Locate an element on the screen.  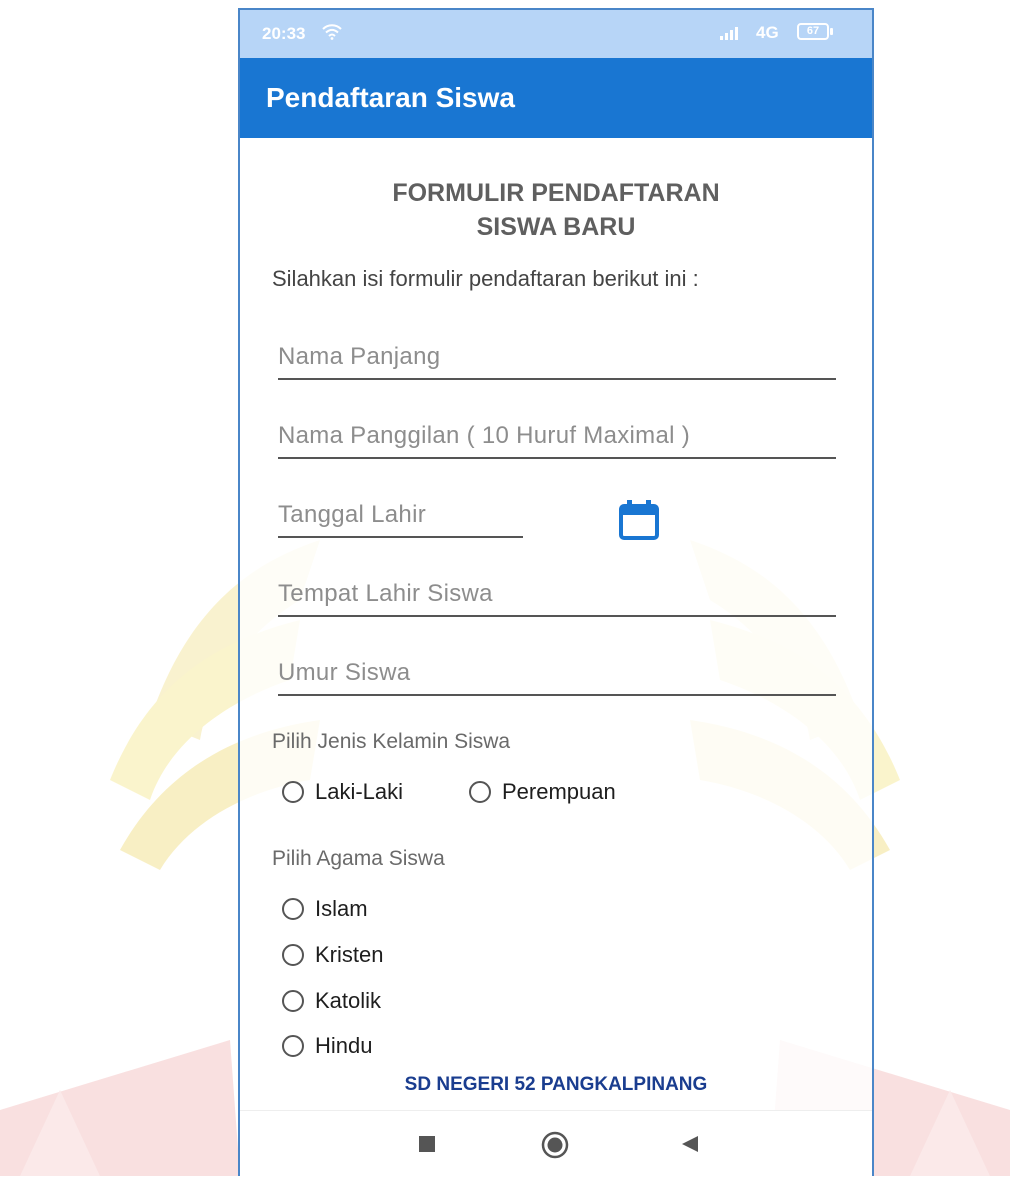
tempat-lahir-field is located at coordinates (557, 596).